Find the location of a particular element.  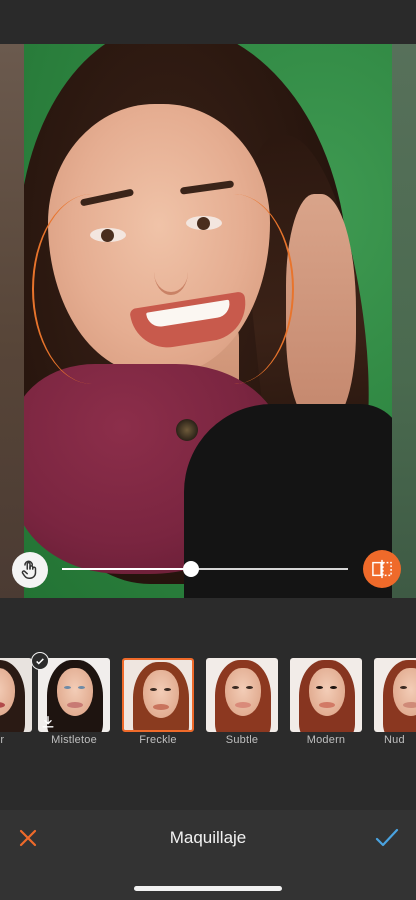

home-indicator is located at coordinates (208, 888).